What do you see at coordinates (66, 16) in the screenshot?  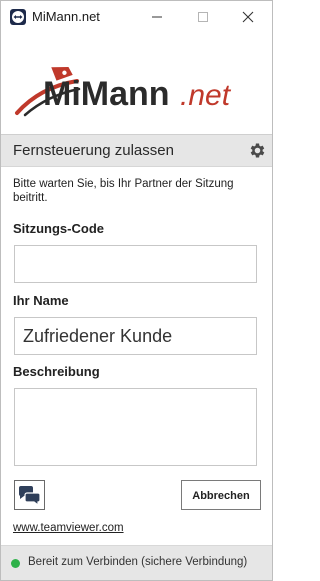 I see `window-title: MiMann.net` at bounding box center [66, 16].